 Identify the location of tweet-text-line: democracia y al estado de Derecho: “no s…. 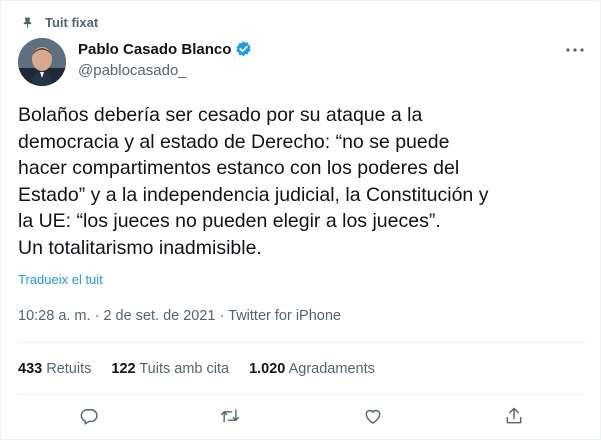
(234, 141).